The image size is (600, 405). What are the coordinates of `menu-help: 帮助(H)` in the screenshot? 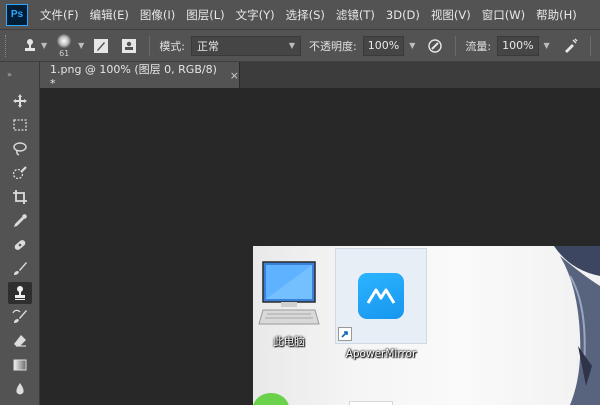 It's located at (556, 15).